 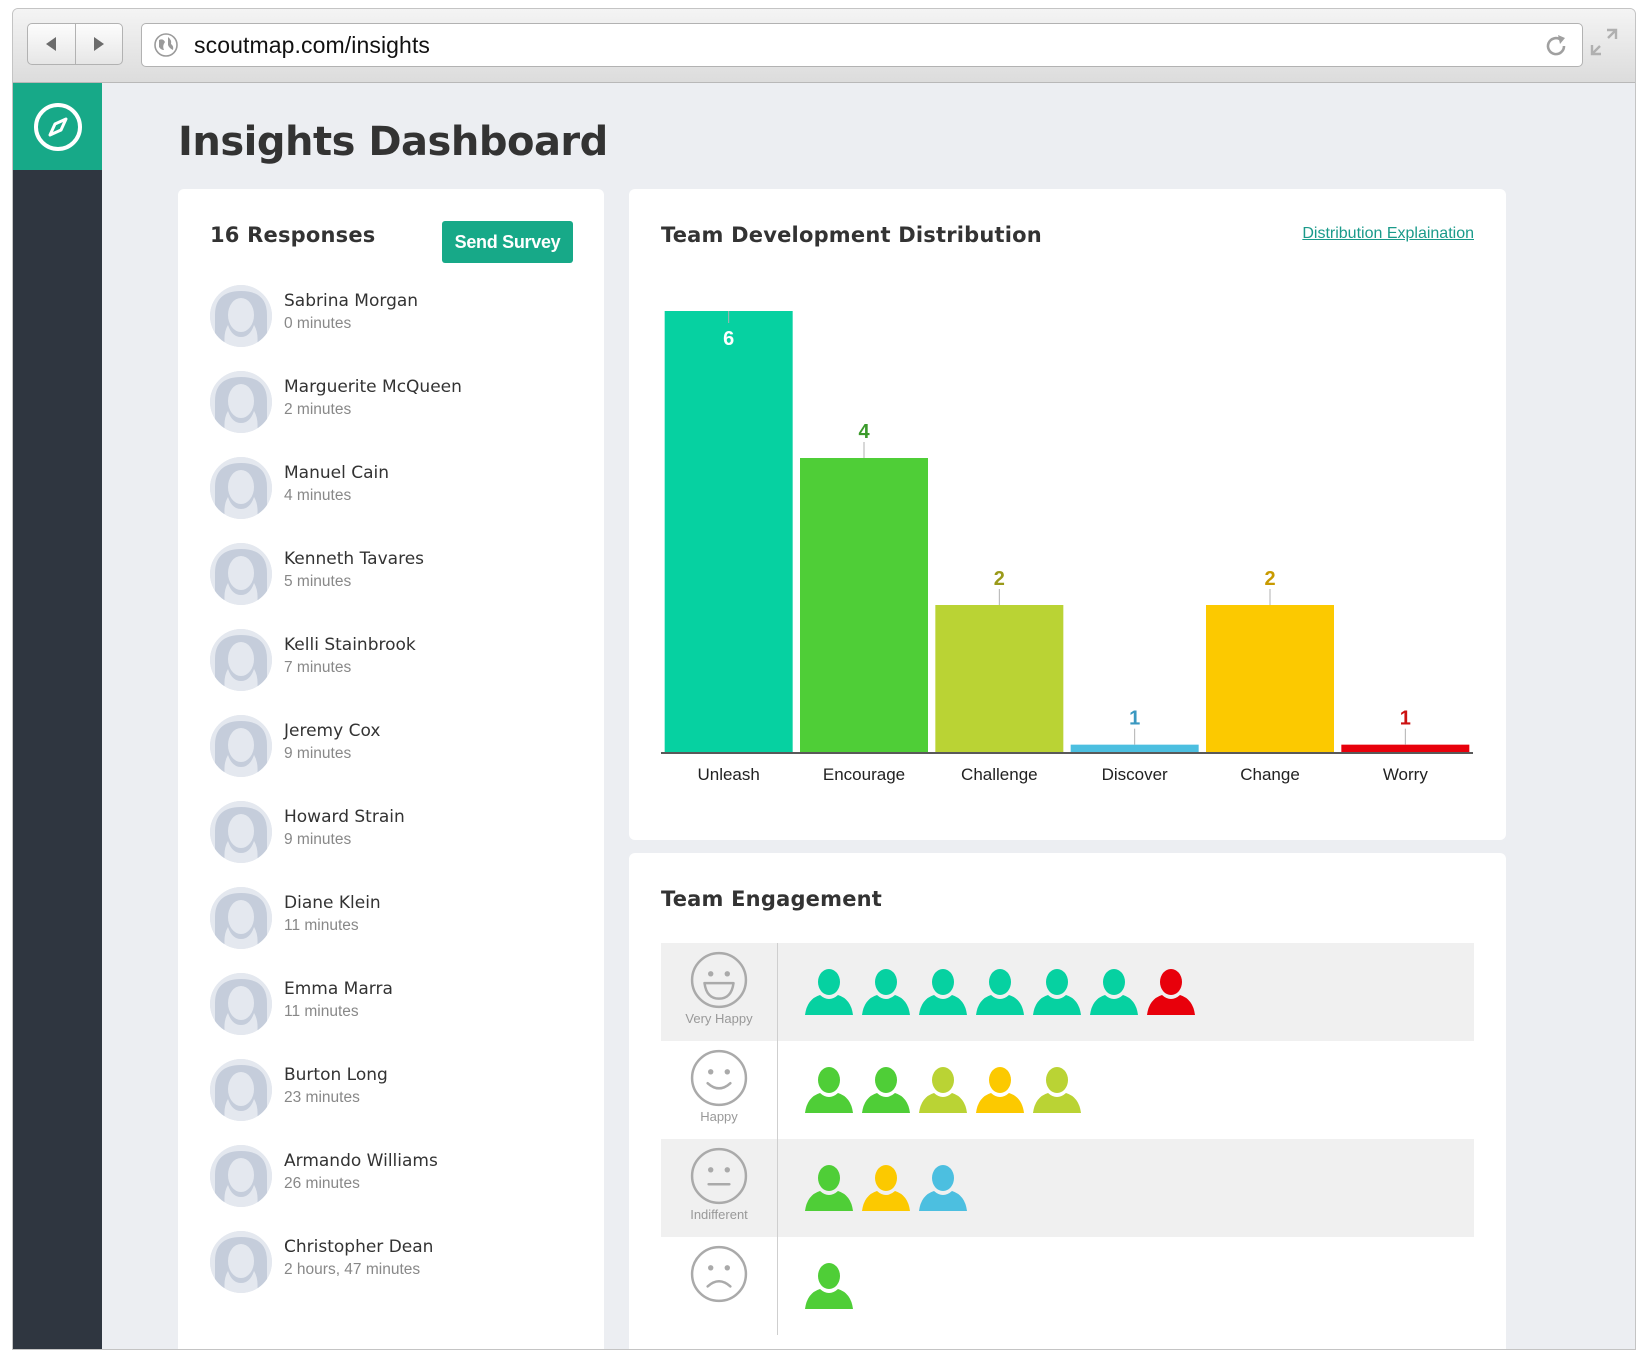 I want to click on response-item: Marguerite McQueen 2 minutes, so click(x=400, y=414).